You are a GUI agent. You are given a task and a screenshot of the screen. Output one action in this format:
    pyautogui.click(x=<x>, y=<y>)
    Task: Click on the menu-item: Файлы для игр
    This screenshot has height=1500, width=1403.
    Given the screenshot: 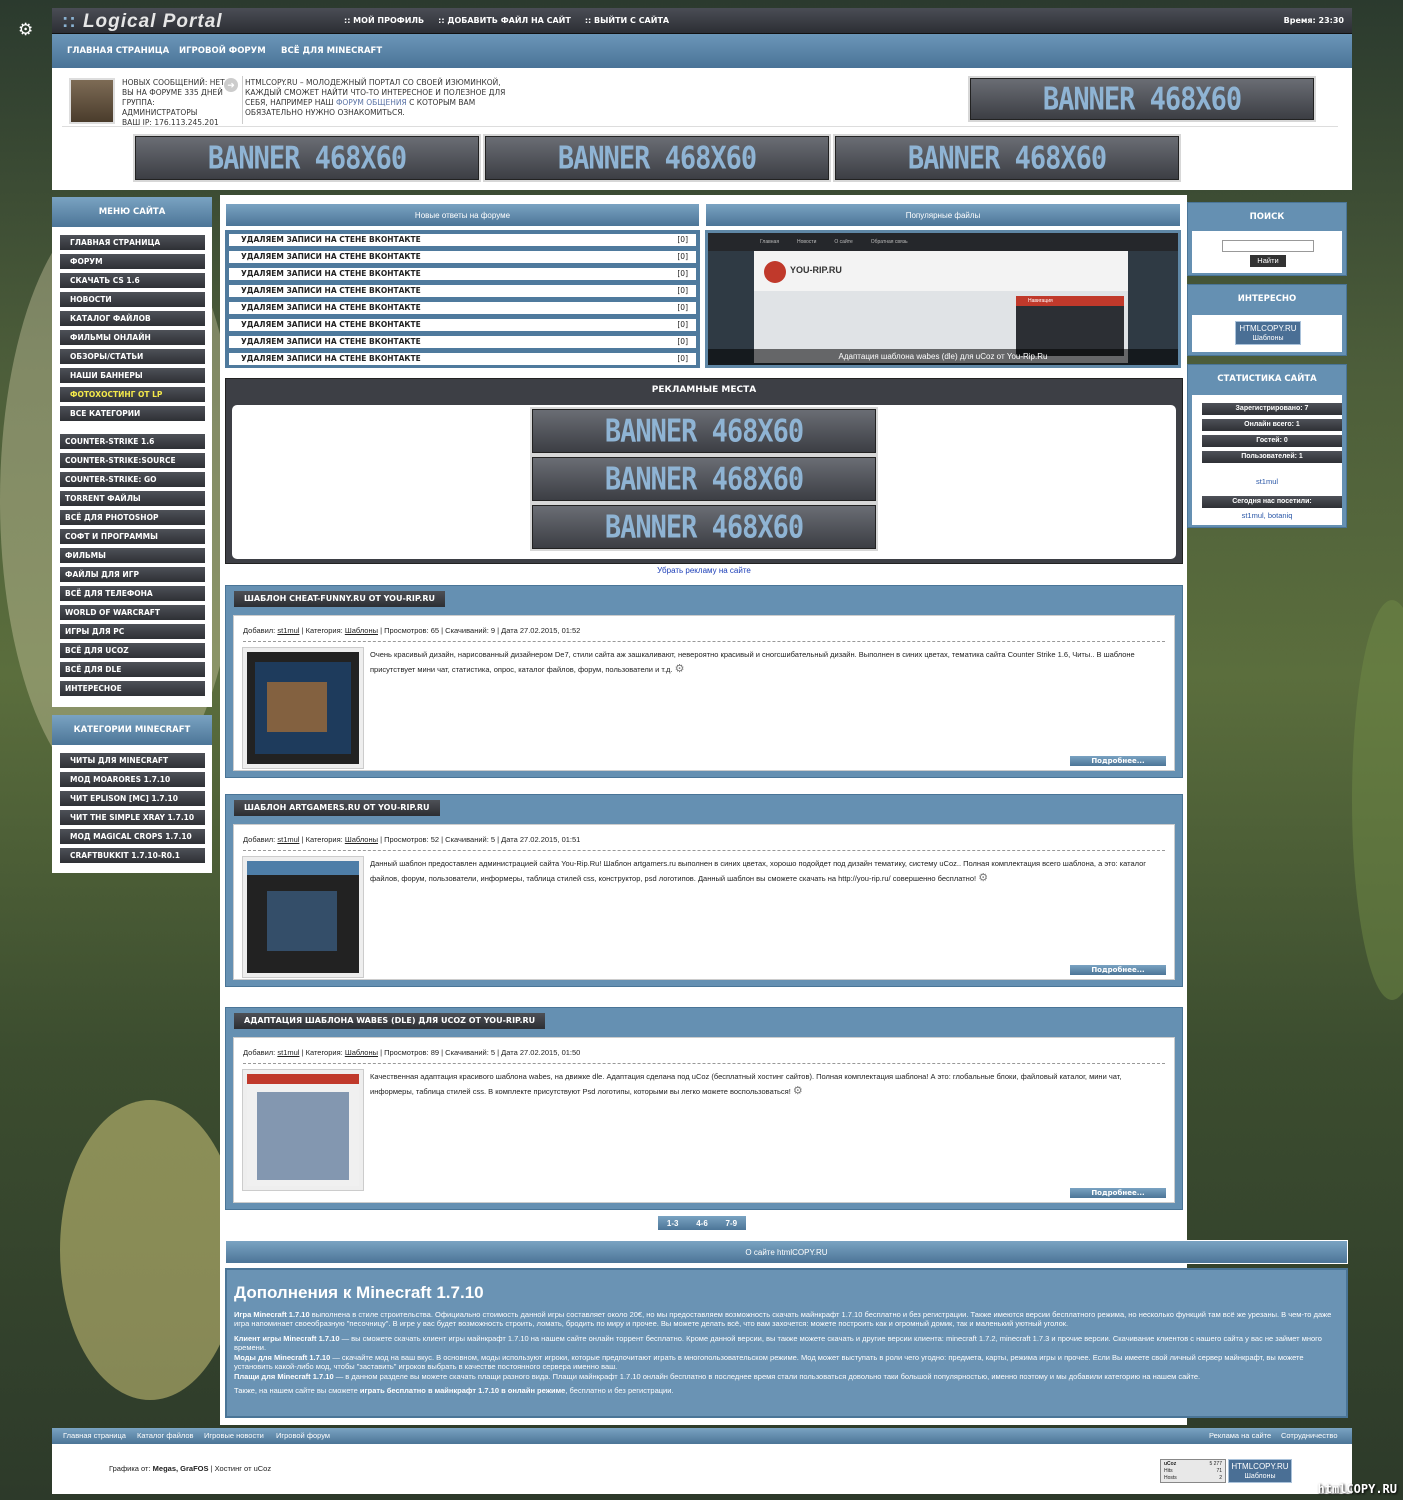 What is the action you would take?
    pyautogui.click(x=132, y=574)
    